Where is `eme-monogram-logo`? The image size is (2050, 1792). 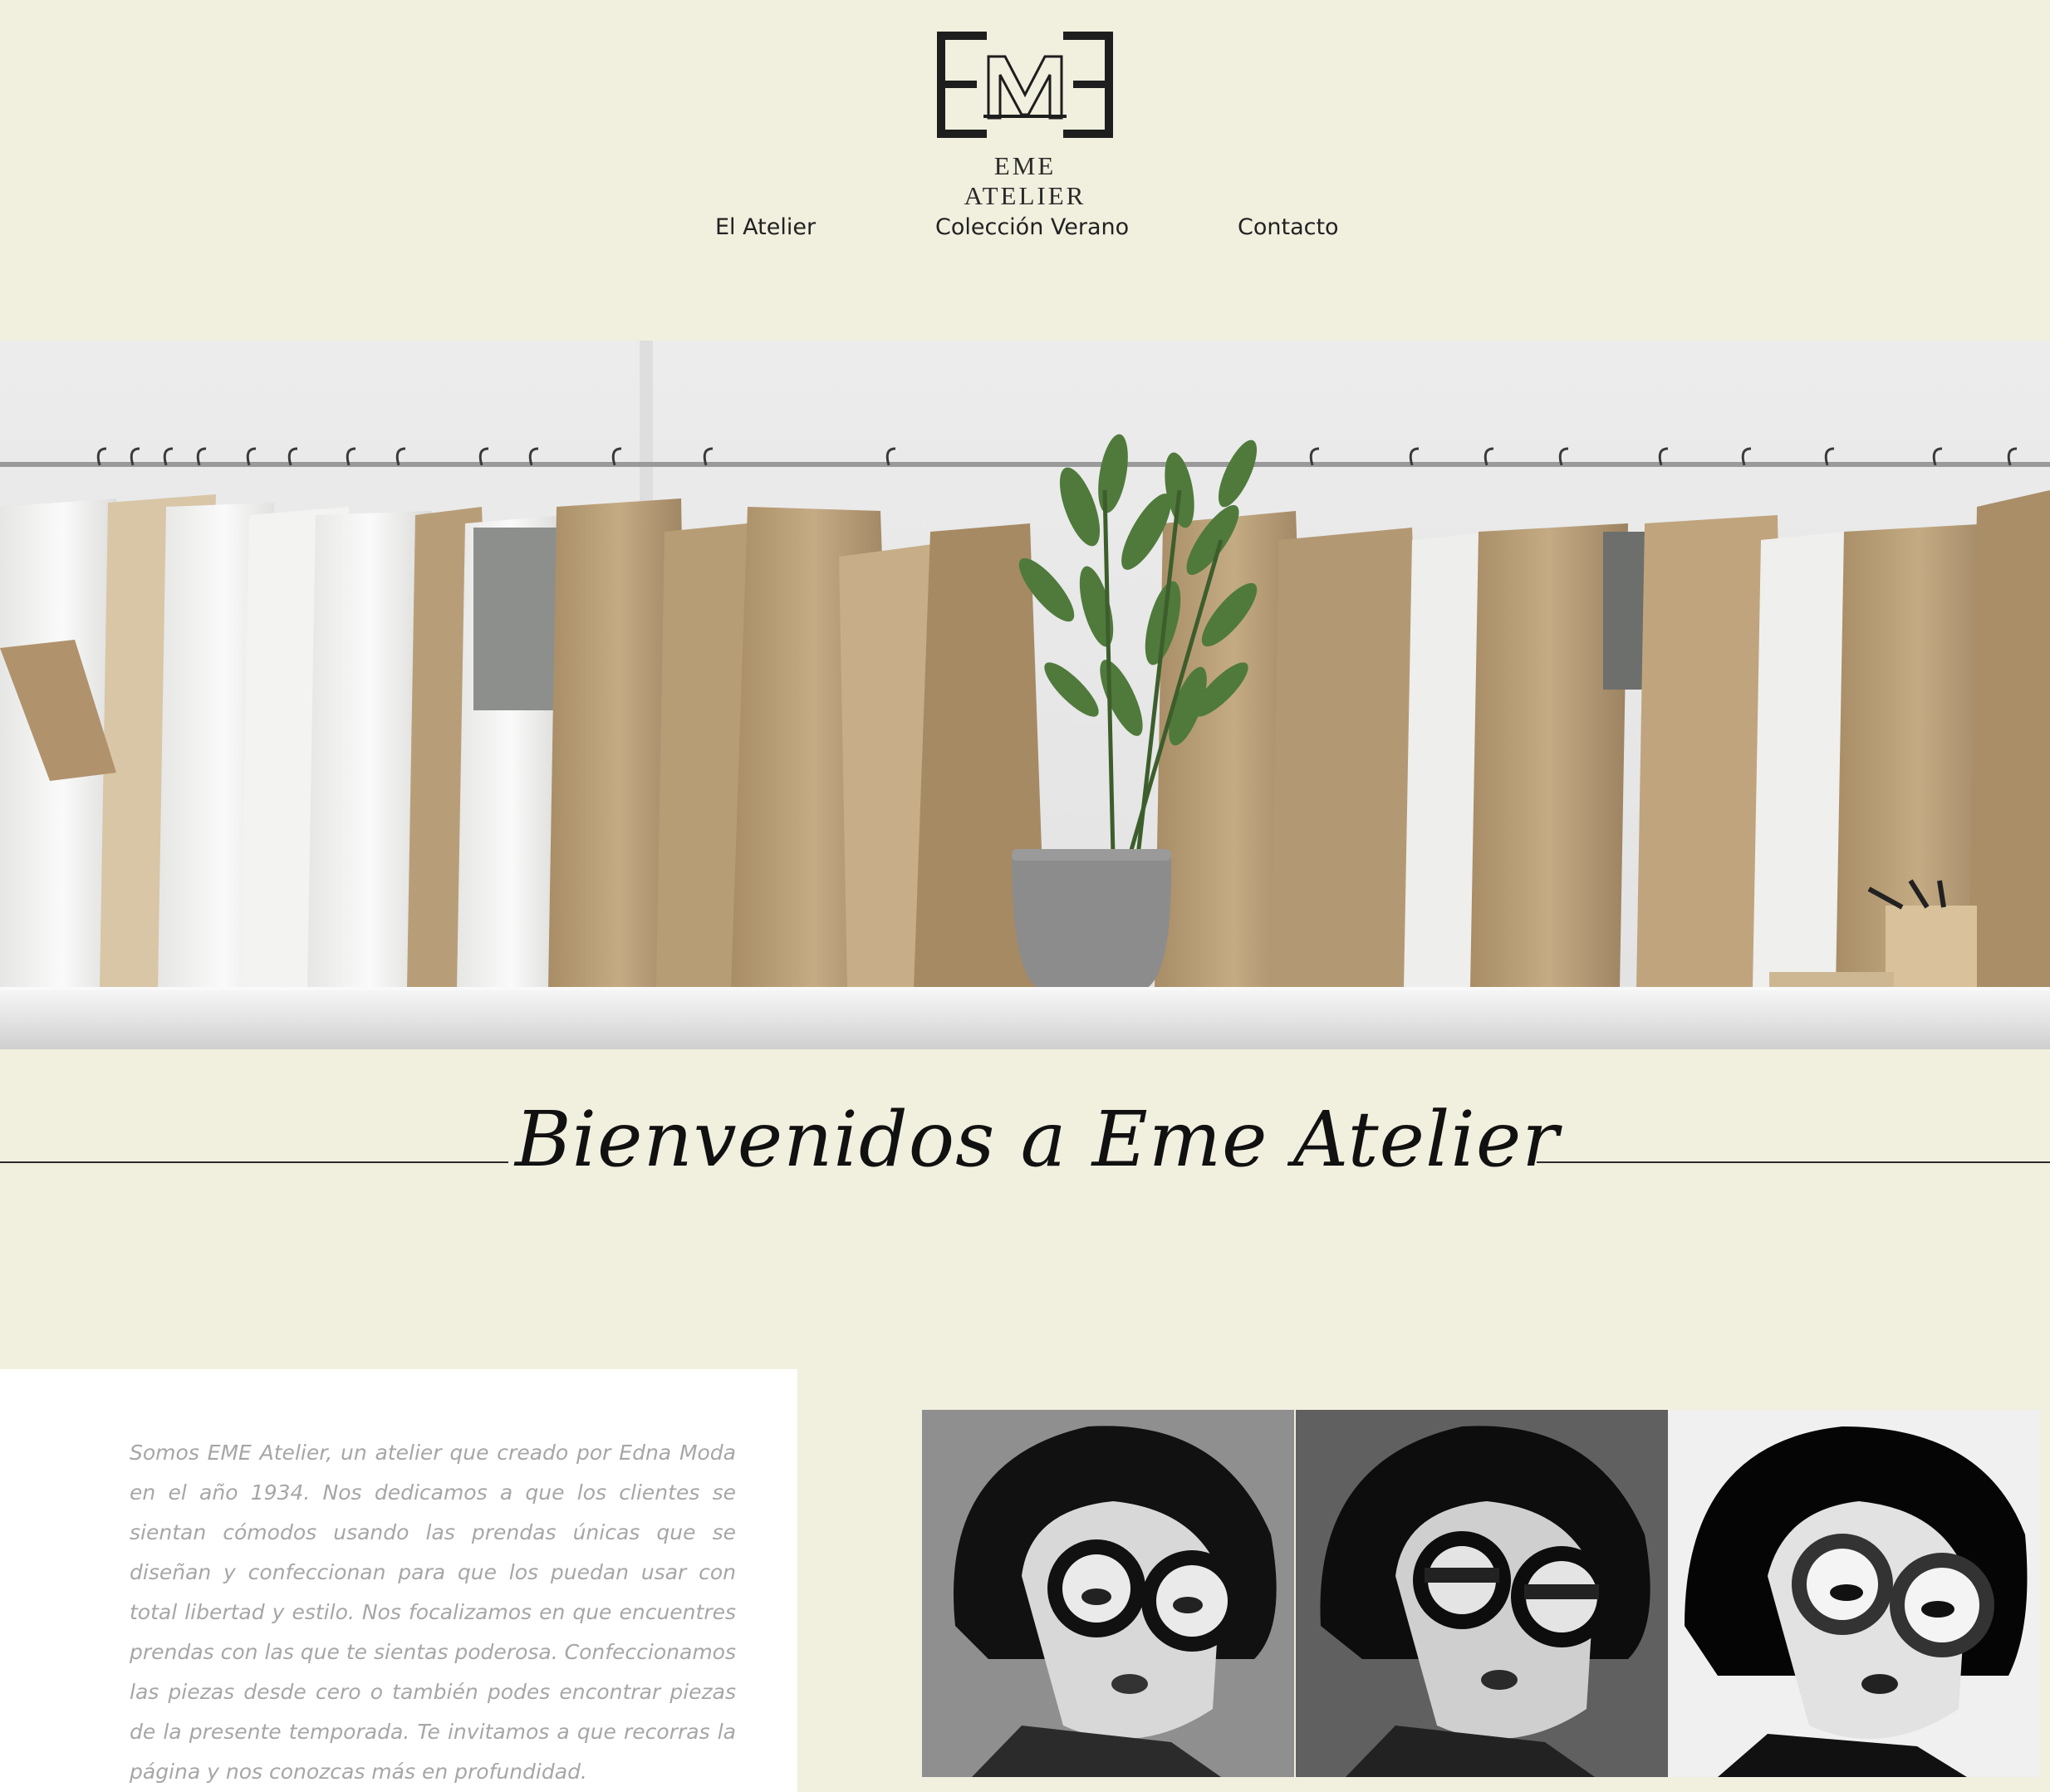
eme-monogram-logo is located at coordinates (1025, 85).